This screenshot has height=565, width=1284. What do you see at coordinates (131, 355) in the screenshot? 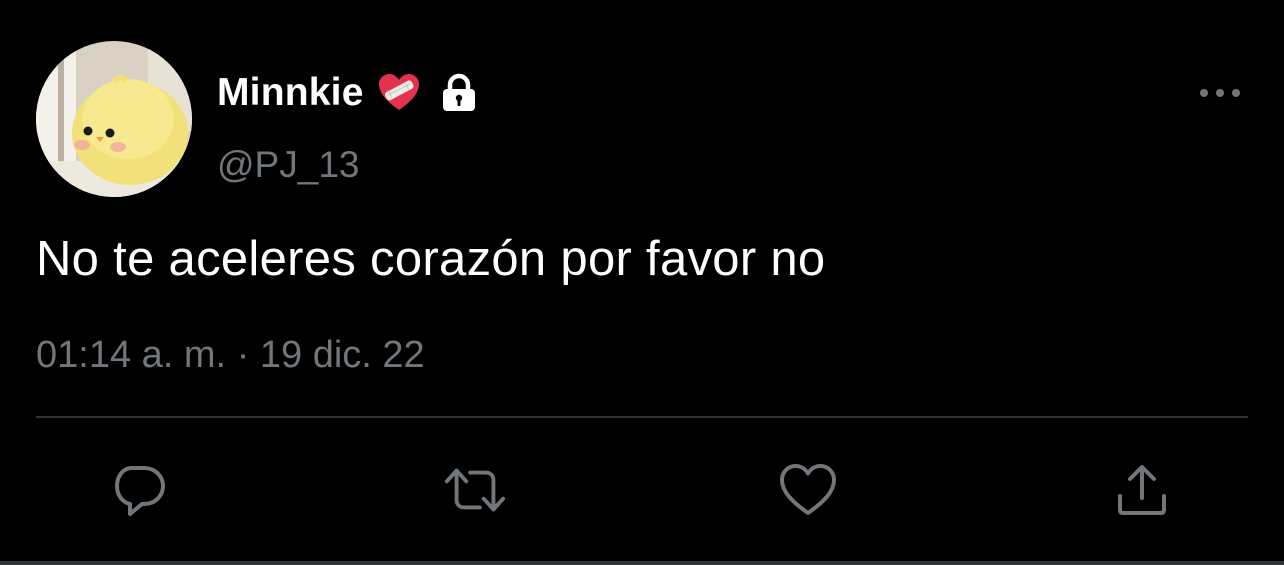
I see `tweet-time: 01:14 a. m.` at bounding box center [131, 355].